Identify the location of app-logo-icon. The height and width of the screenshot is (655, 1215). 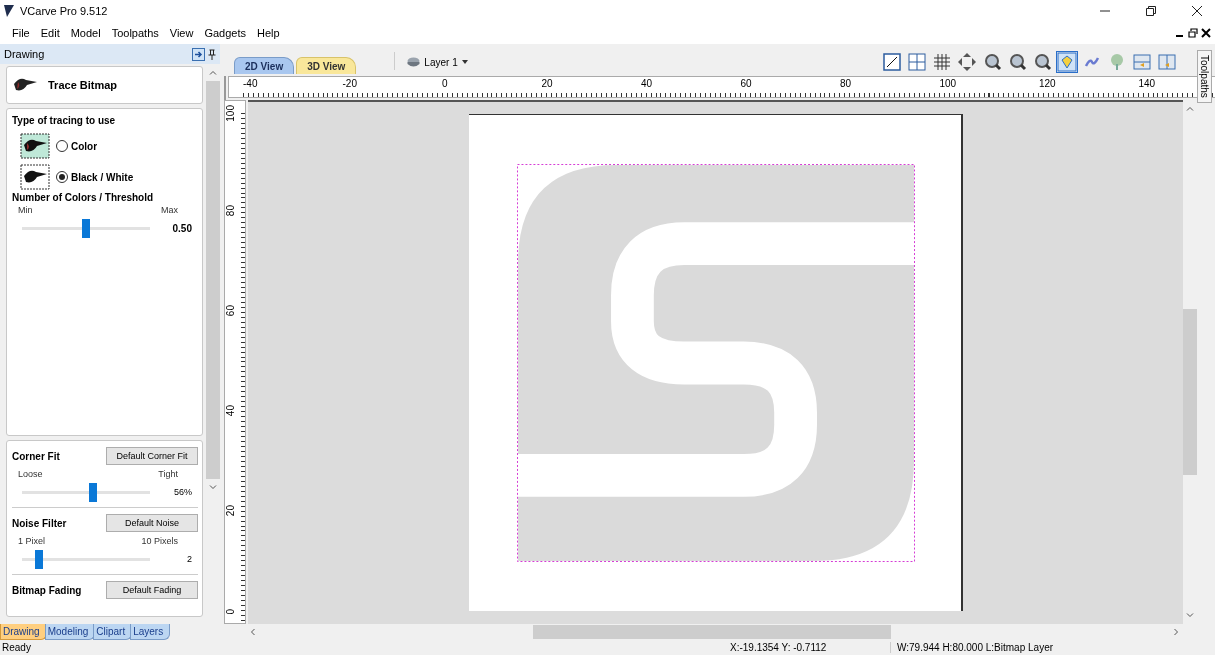
(9, 11).